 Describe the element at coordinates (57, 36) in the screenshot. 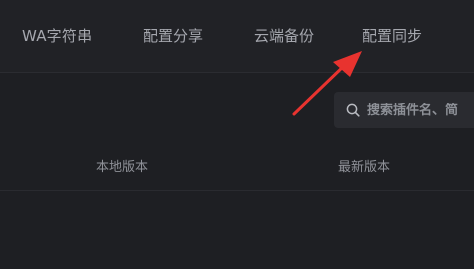

I see `tab-wa-string: WA字符串` at that location.